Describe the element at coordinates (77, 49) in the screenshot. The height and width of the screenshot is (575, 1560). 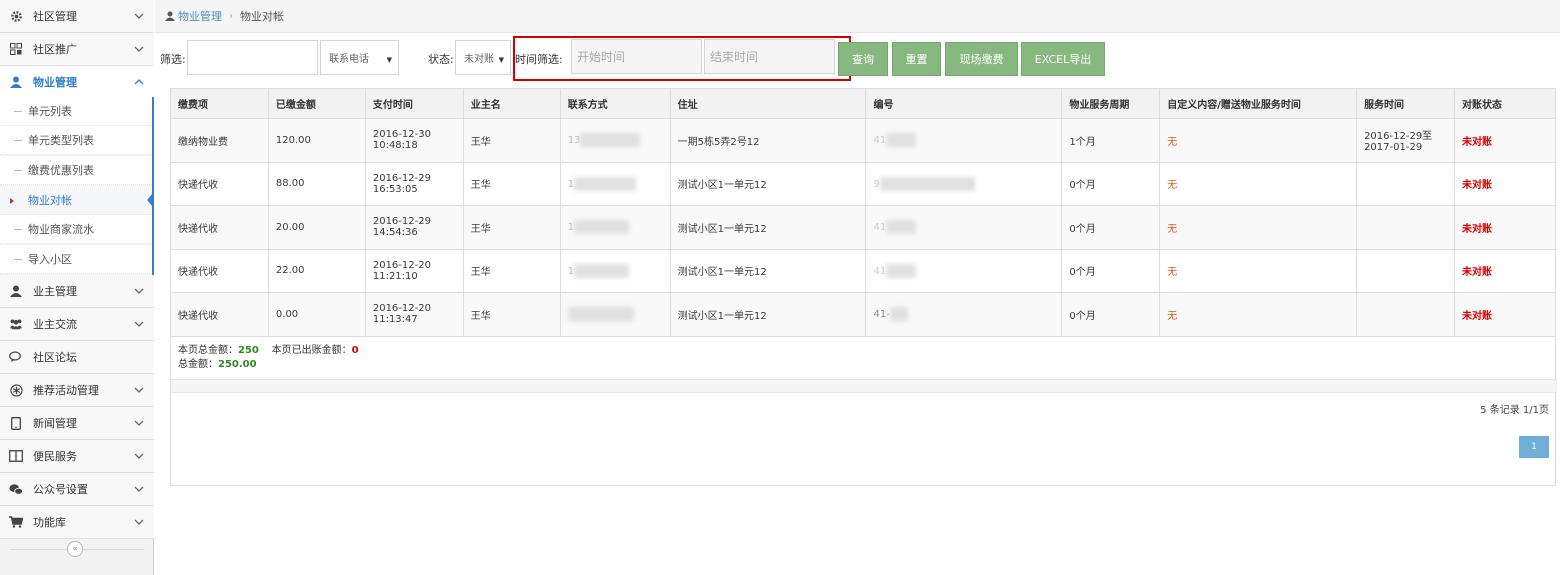
I see `sidebar-item-promotion: 社区推广` at that location.